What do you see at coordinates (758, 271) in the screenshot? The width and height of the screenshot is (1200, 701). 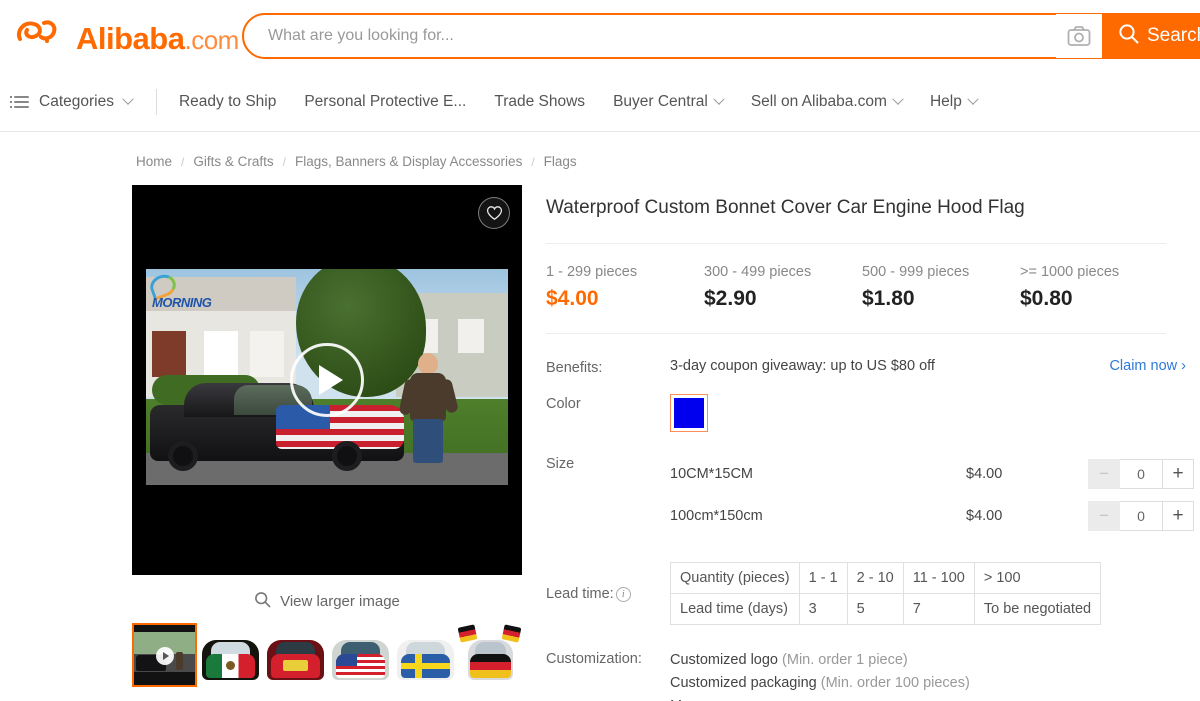 I see `price-tier-range: 300 - 499 pieces` at bounding box center [758, 271].